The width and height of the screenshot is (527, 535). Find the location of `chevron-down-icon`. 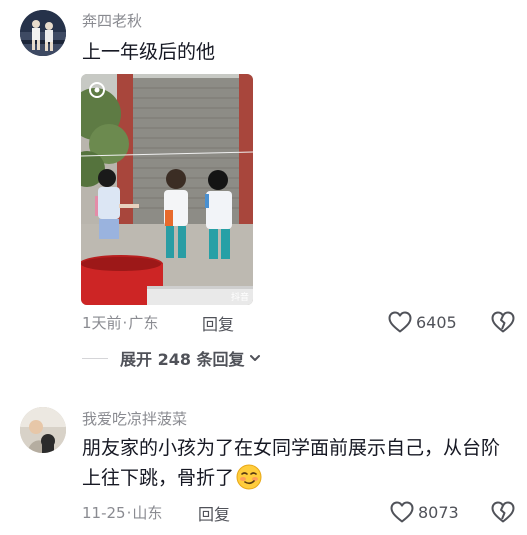

chevron-down-icon is located at coordinates (254, 358).